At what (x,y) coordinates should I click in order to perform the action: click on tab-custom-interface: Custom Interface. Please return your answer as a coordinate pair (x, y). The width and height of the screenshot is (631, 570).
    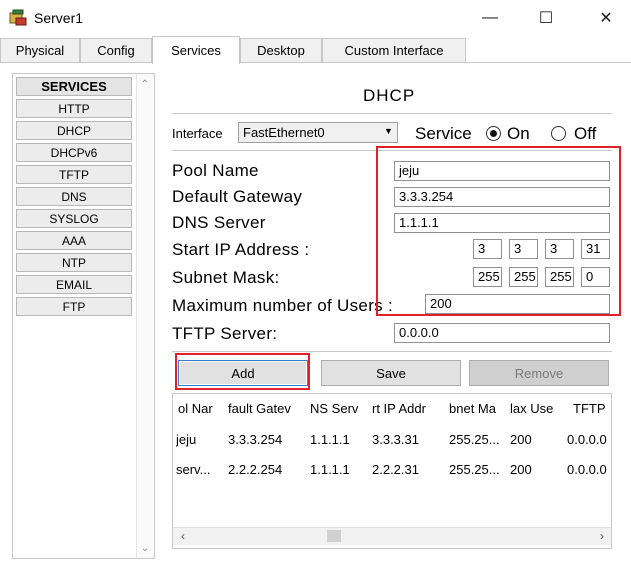
    Looking at the image, I should click on (394, 50).